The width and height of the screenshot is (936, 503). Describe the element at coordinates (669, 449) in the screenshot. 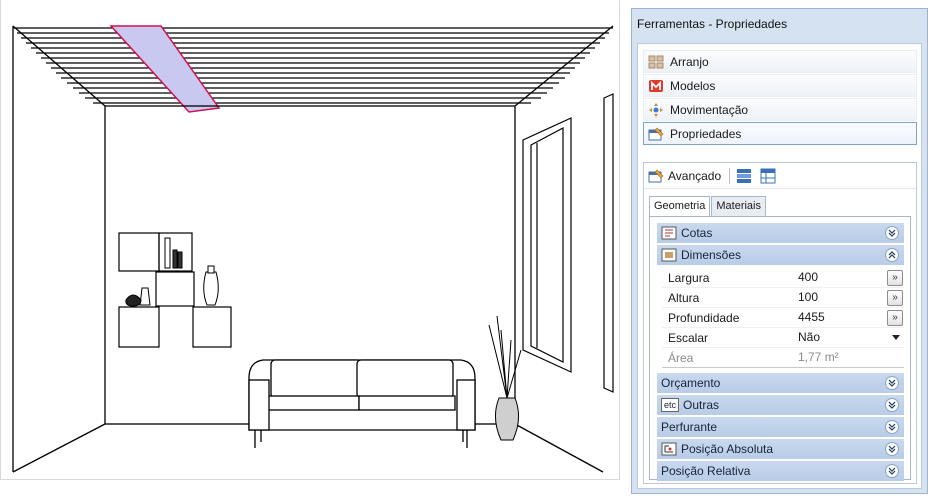

I see `position-icon` at that location.